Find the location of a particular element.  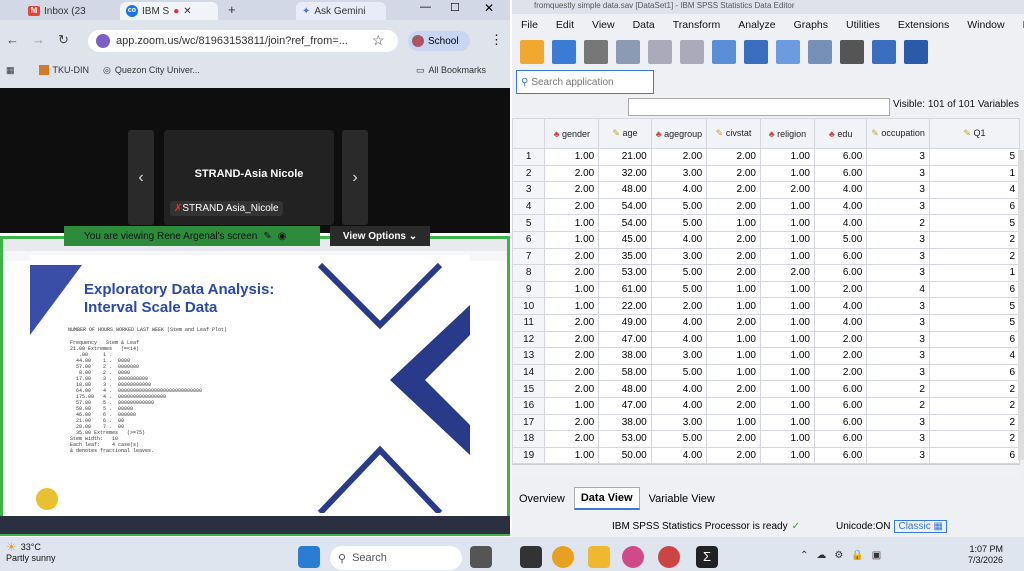

column-header: ♣ gender is located at coordinates (572, 133).